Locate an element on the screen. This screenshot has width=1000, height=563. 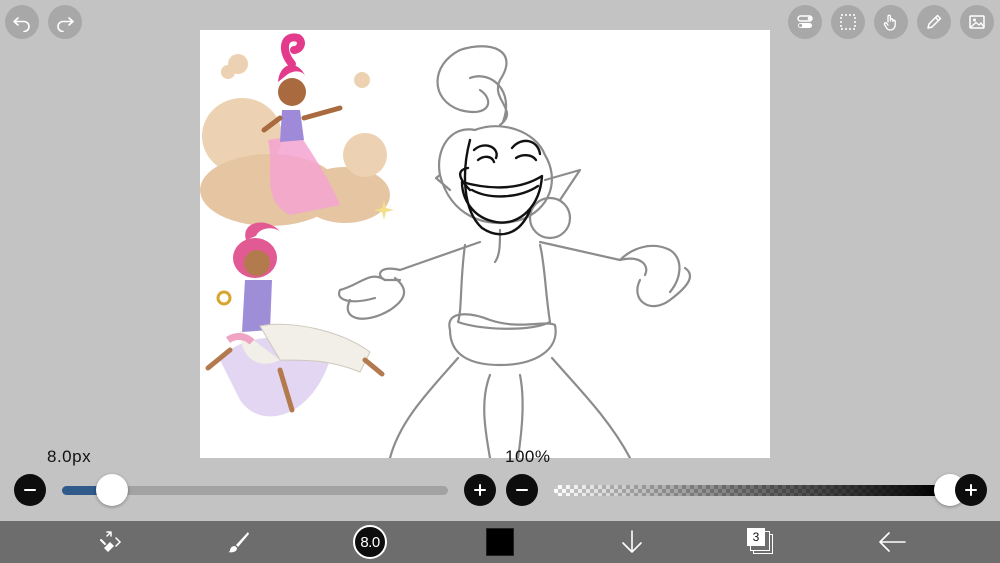
pen-button is located at coordinates (934, 22).